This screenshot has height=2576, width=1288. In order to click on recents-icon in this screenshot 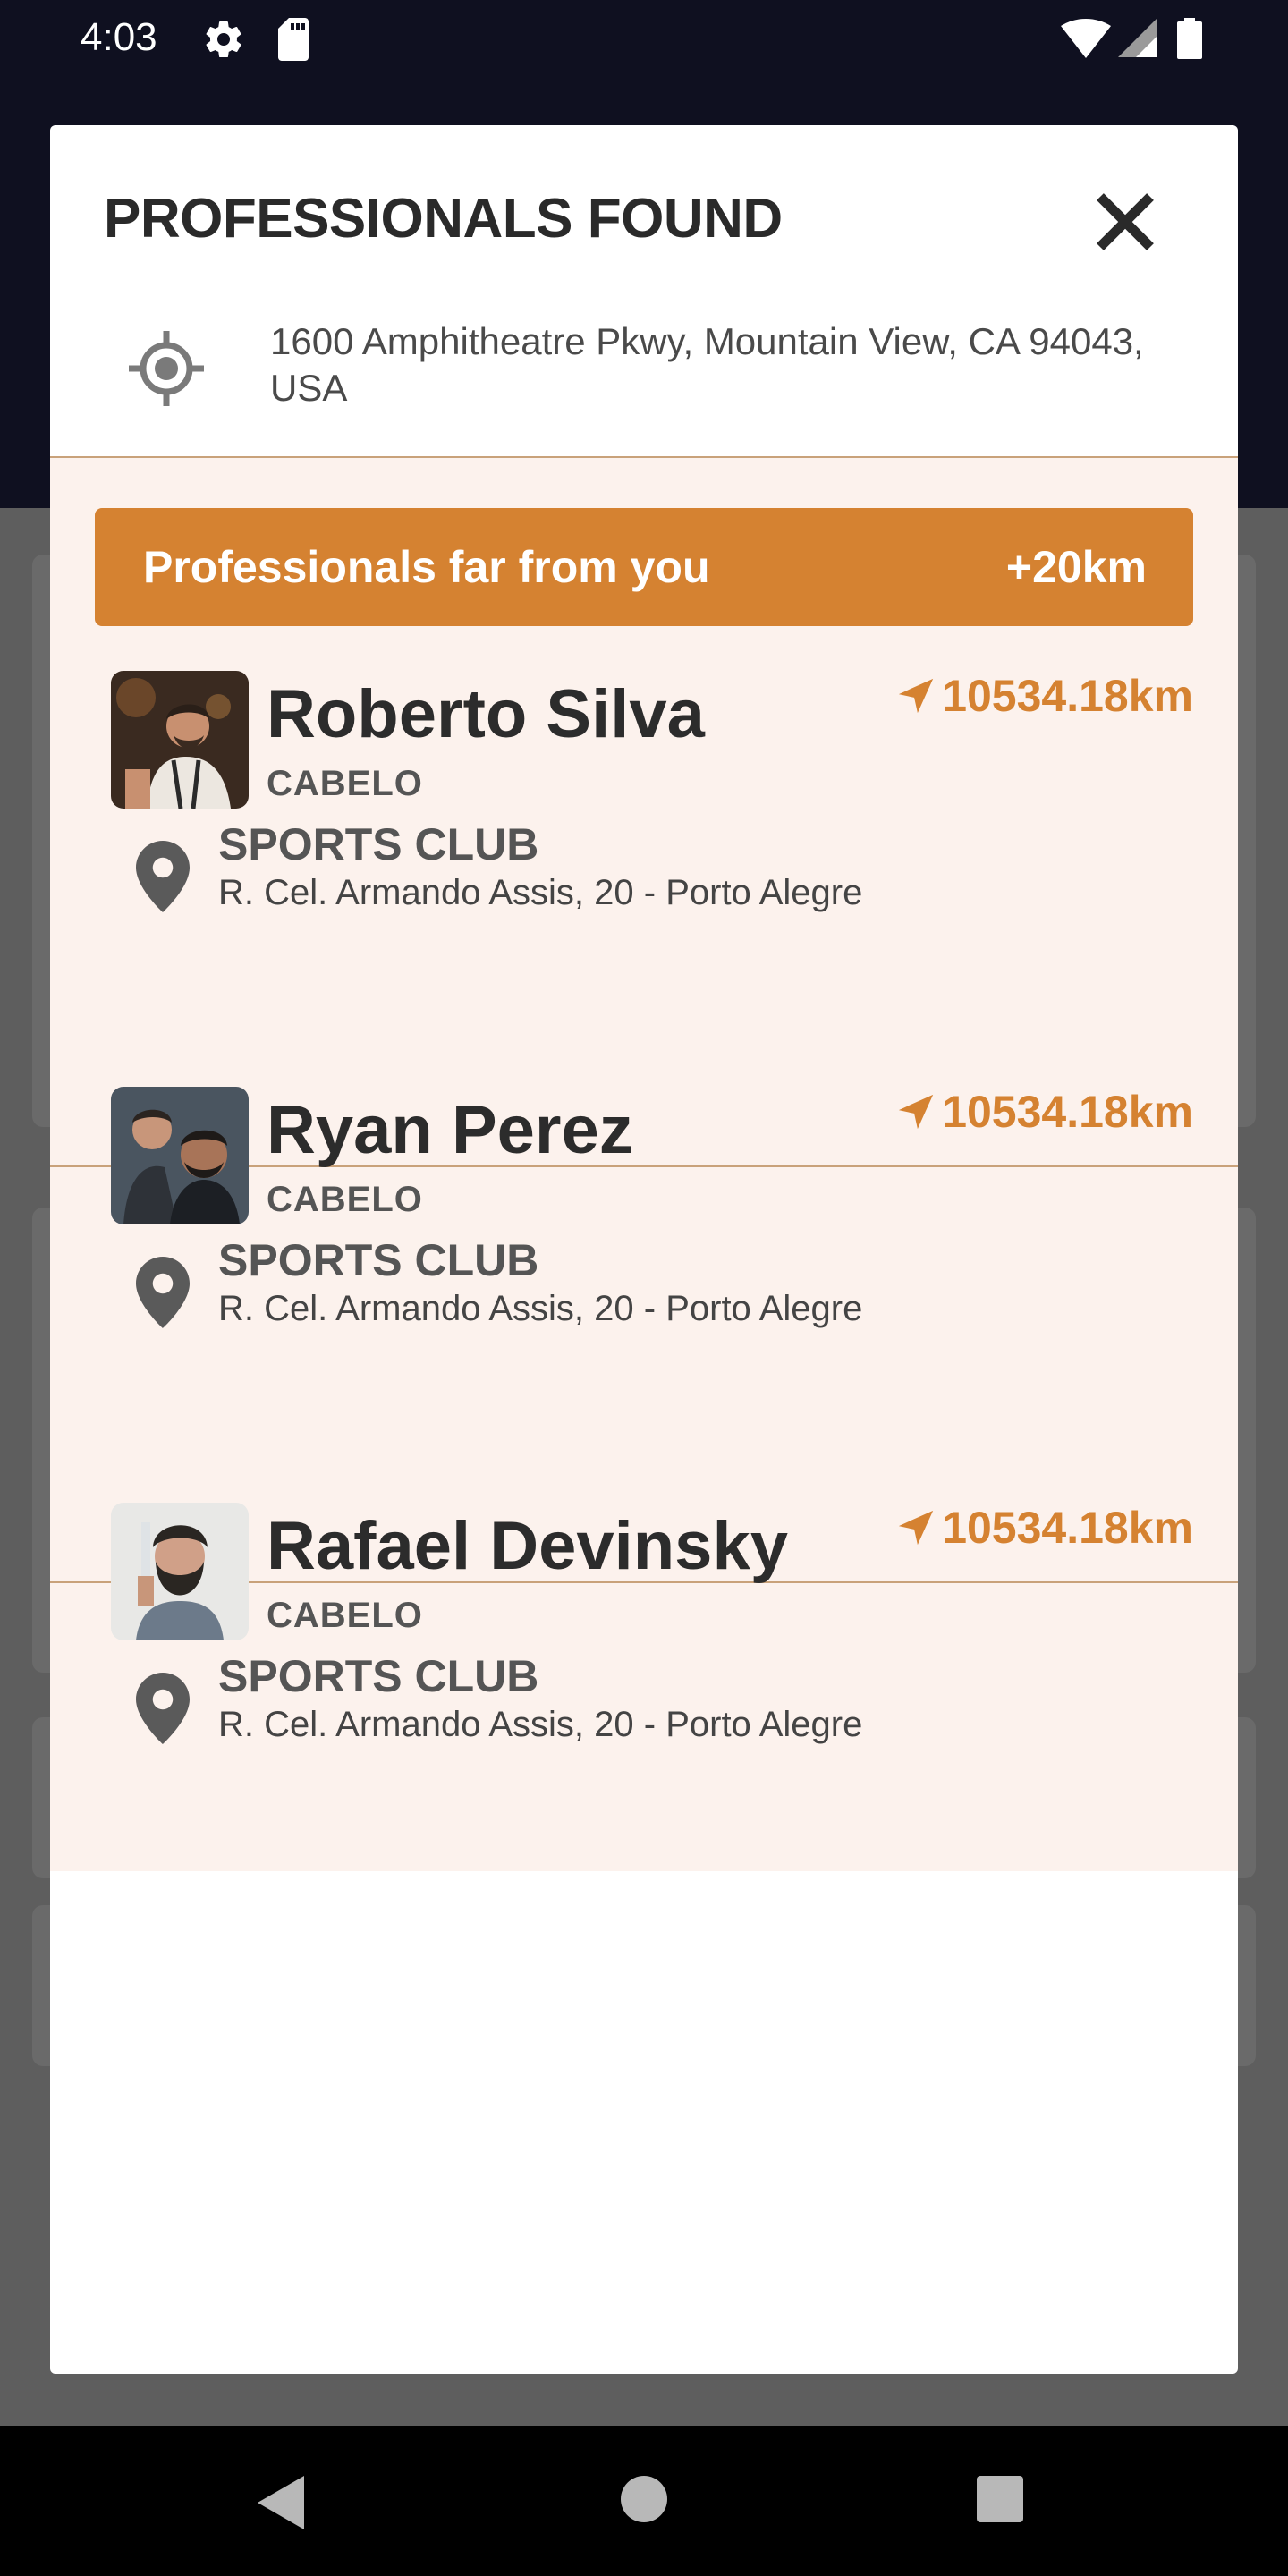, I will do `click(1000, 2499)`.